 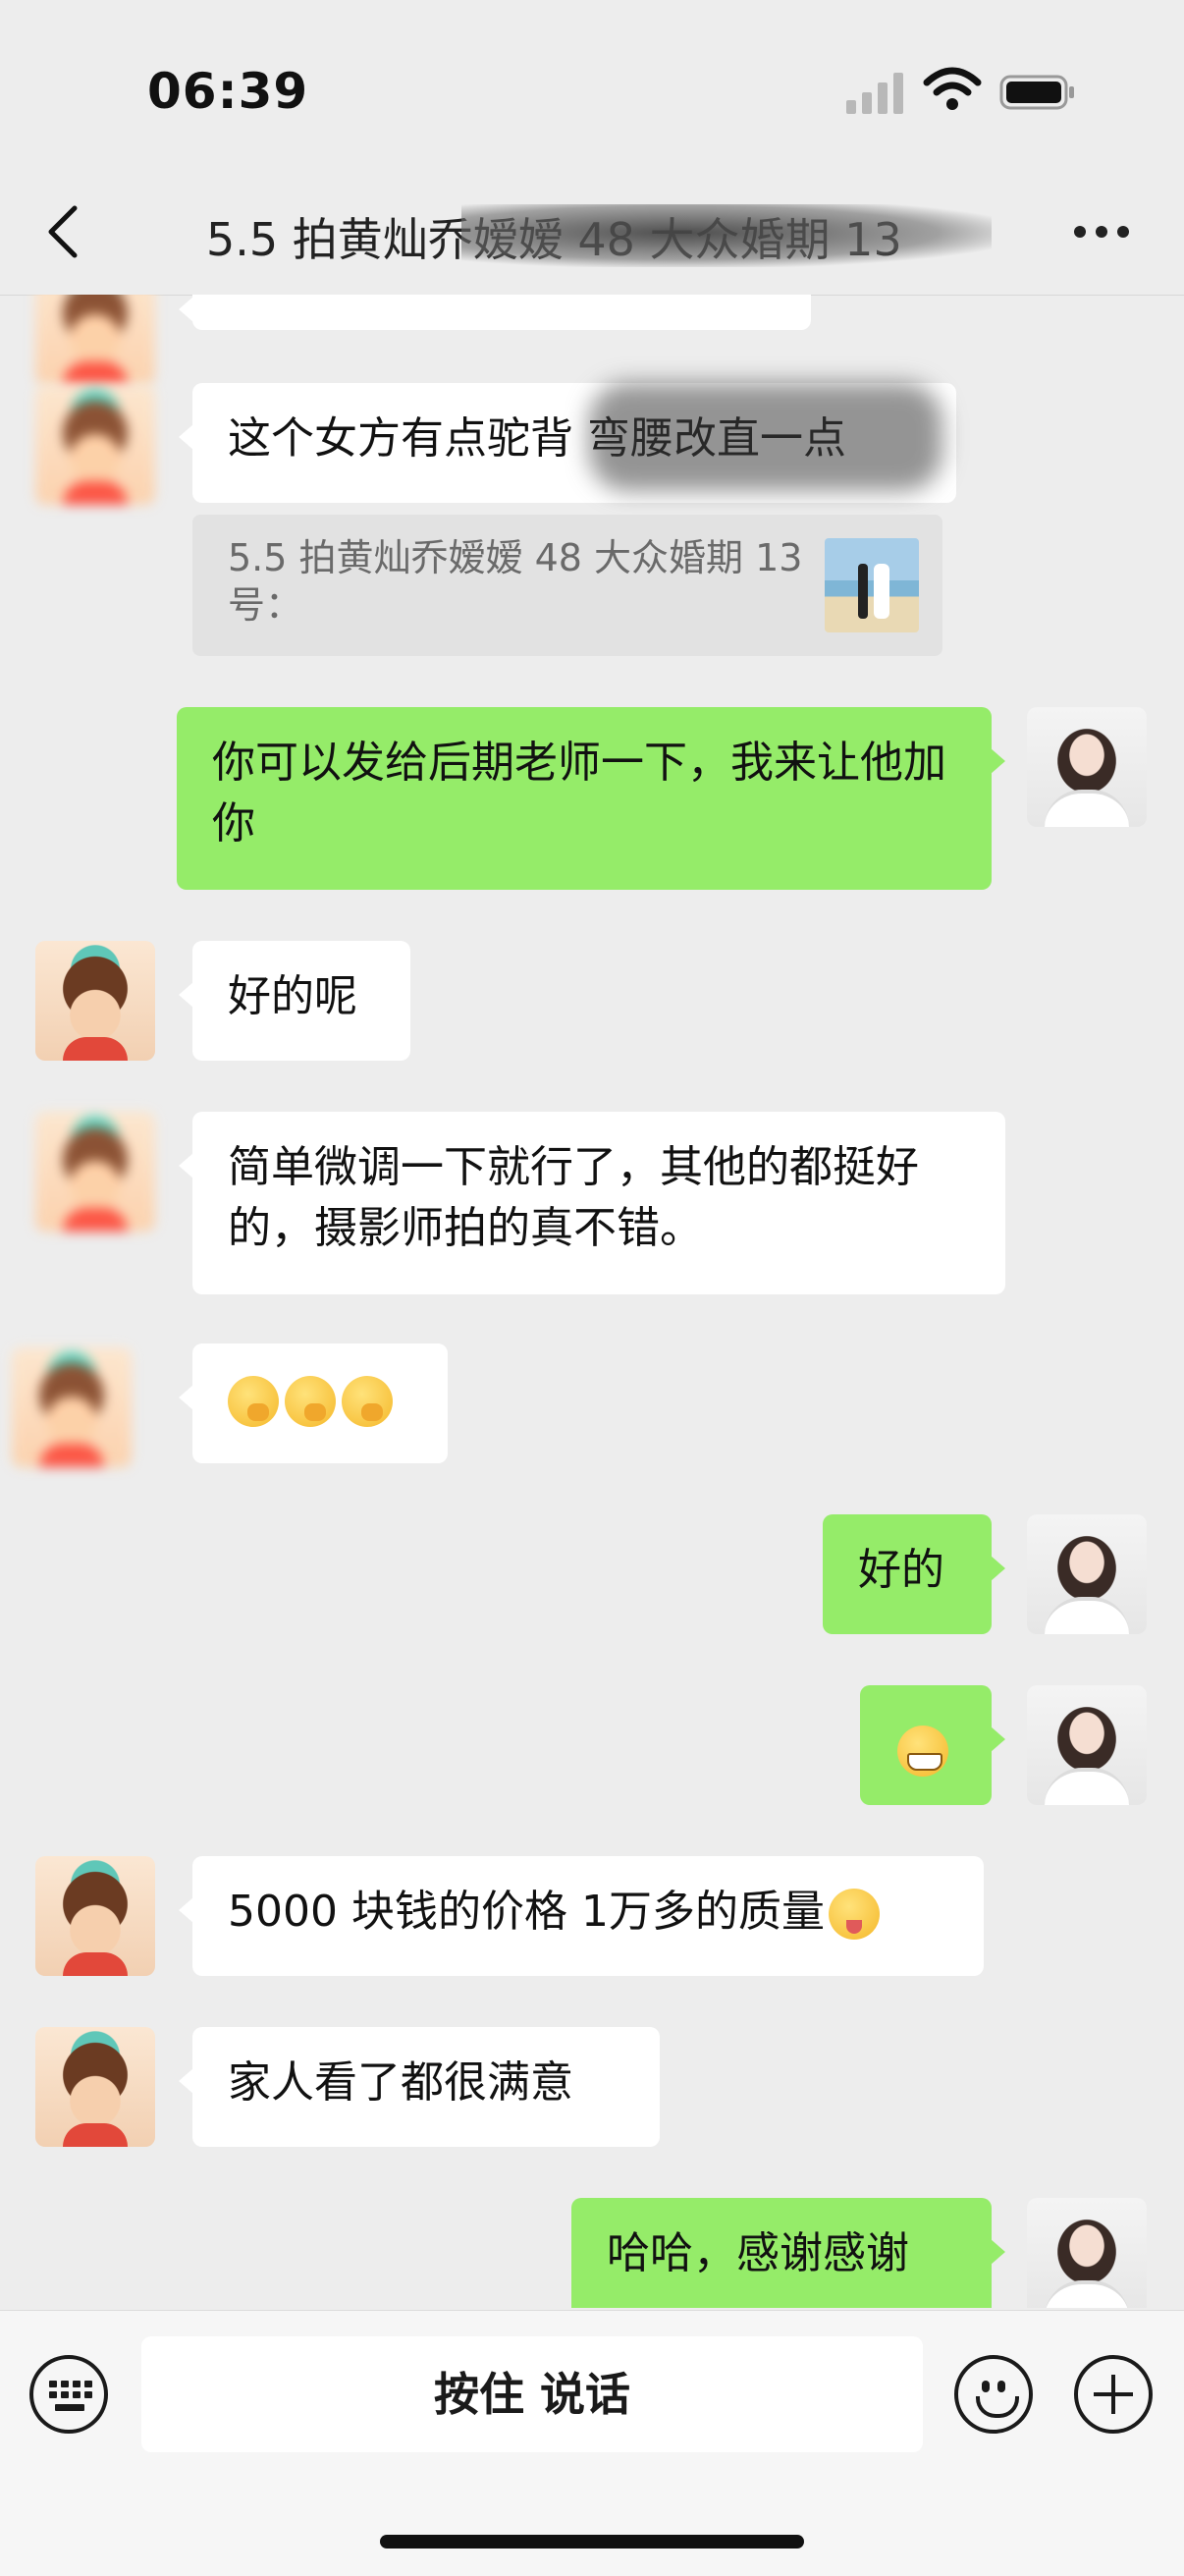 What do you see at coordinates (495, 312) in the screenshot?
I see `message-bubble-partial` at bounding box center [495, 312].